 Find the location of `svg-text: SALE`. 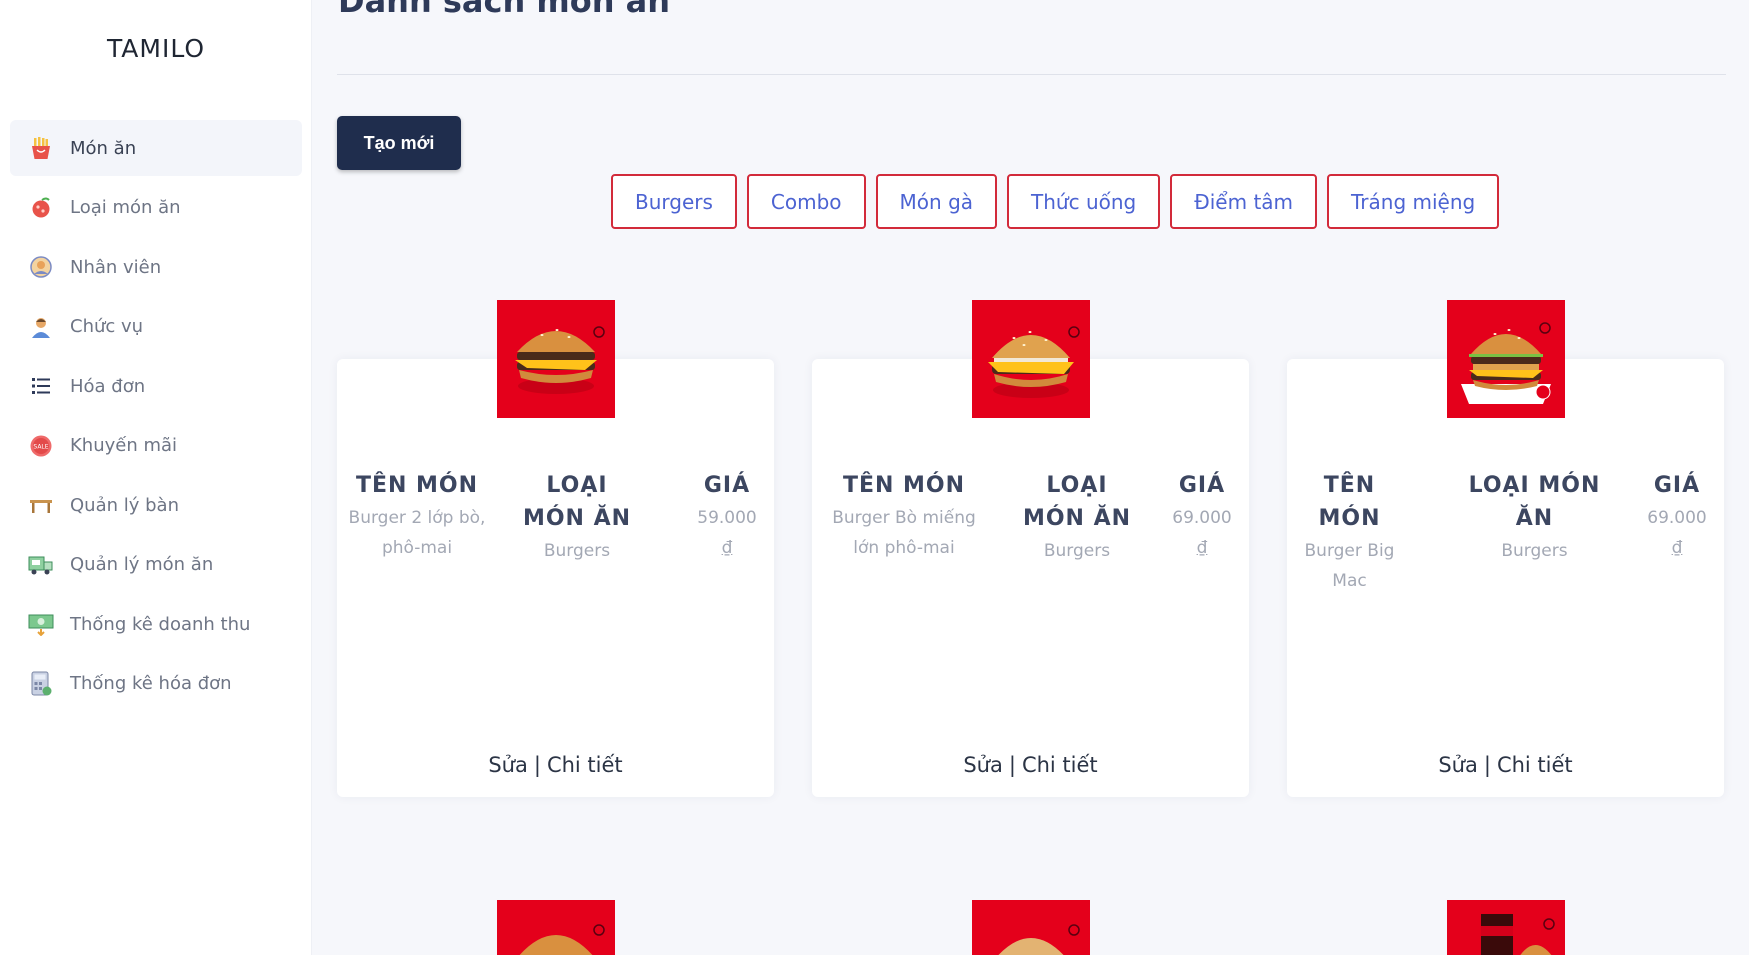

svg-text: SALE is located at coordinates (40, 446).